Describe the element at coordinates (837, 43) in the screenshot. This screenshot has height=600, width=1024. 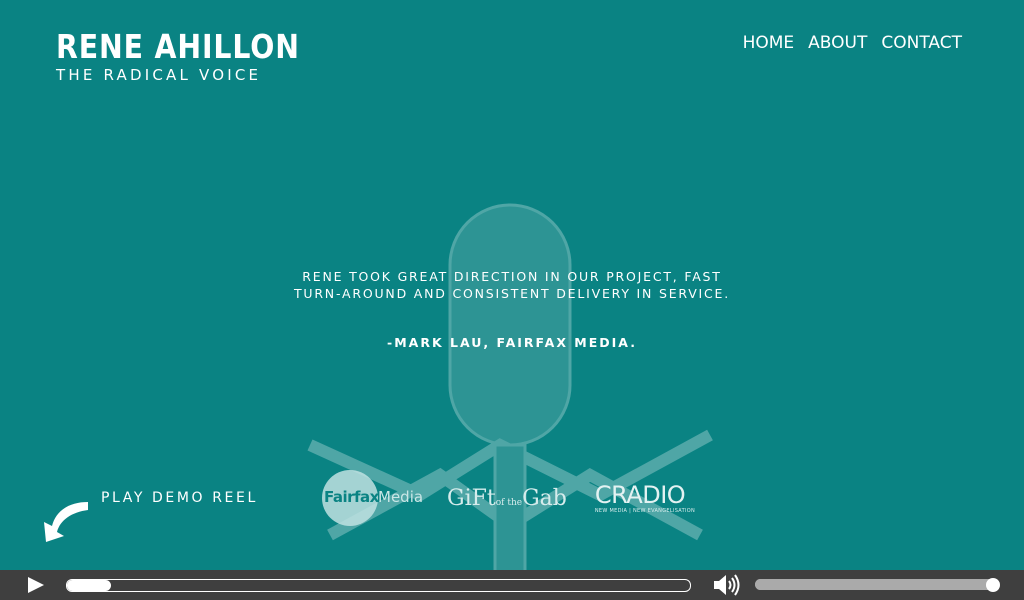
I see `nav-about: ABOUT` at that location.